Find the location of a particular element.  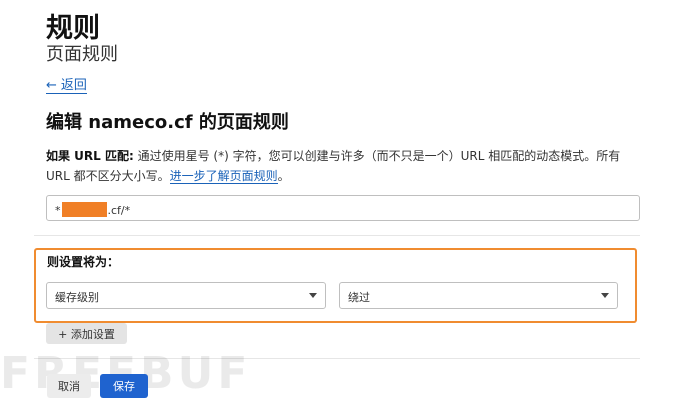

learn-more-link: 进一步了解页面规则 is located at coordinates (223, 176).